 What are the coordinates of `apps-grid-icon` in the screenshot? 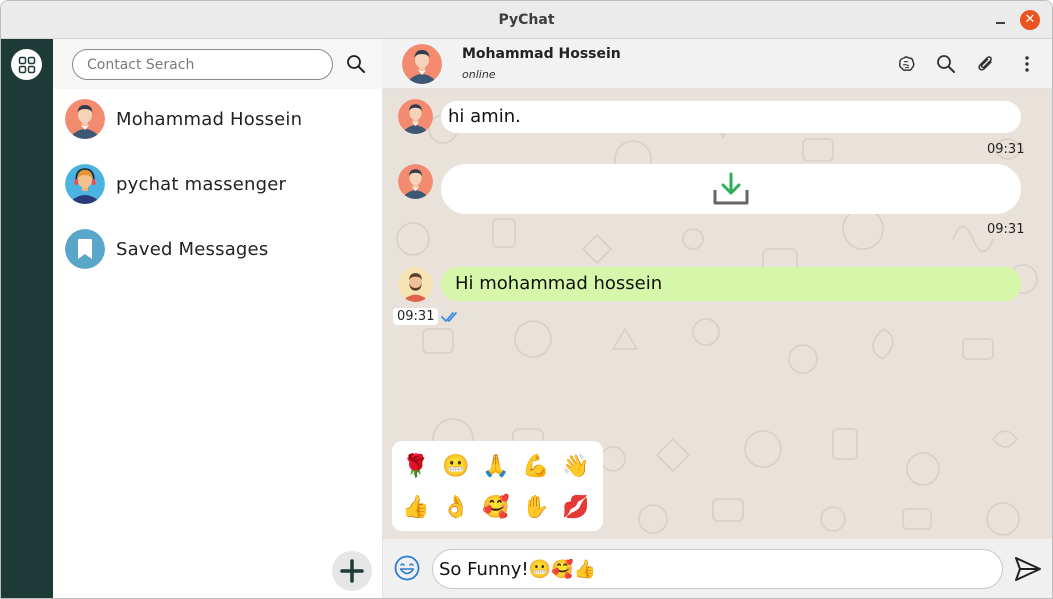 It's located at (26, 64).